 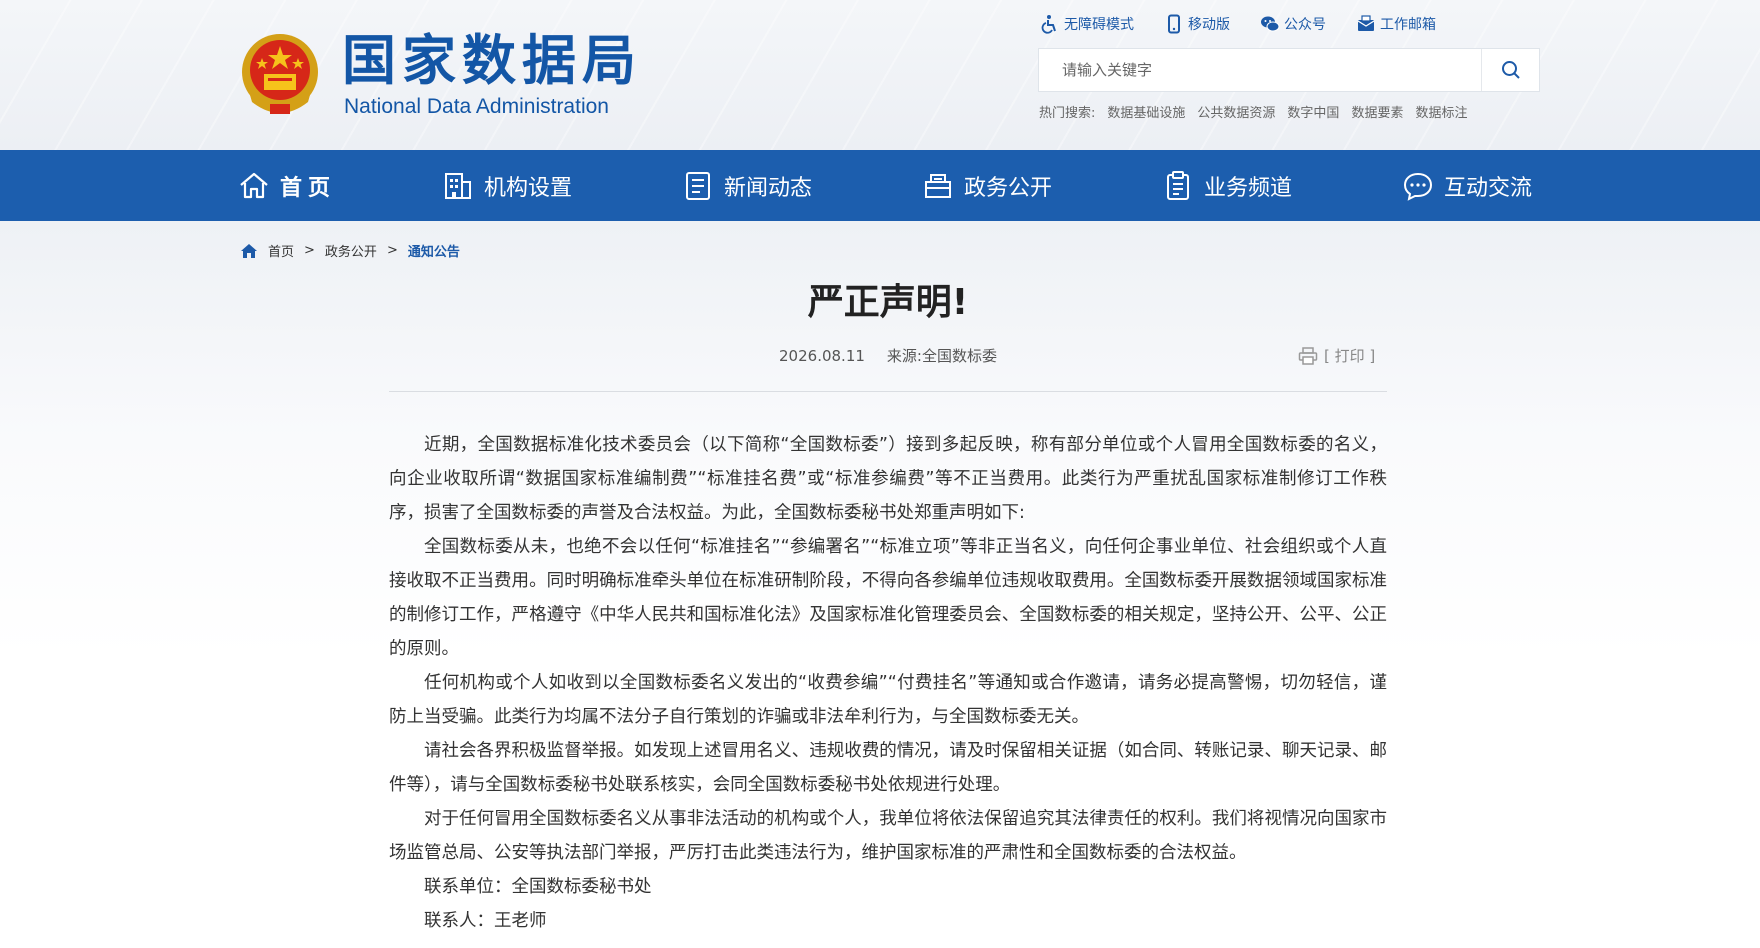 I want to click on title-divider, so click(x=888, y=391).